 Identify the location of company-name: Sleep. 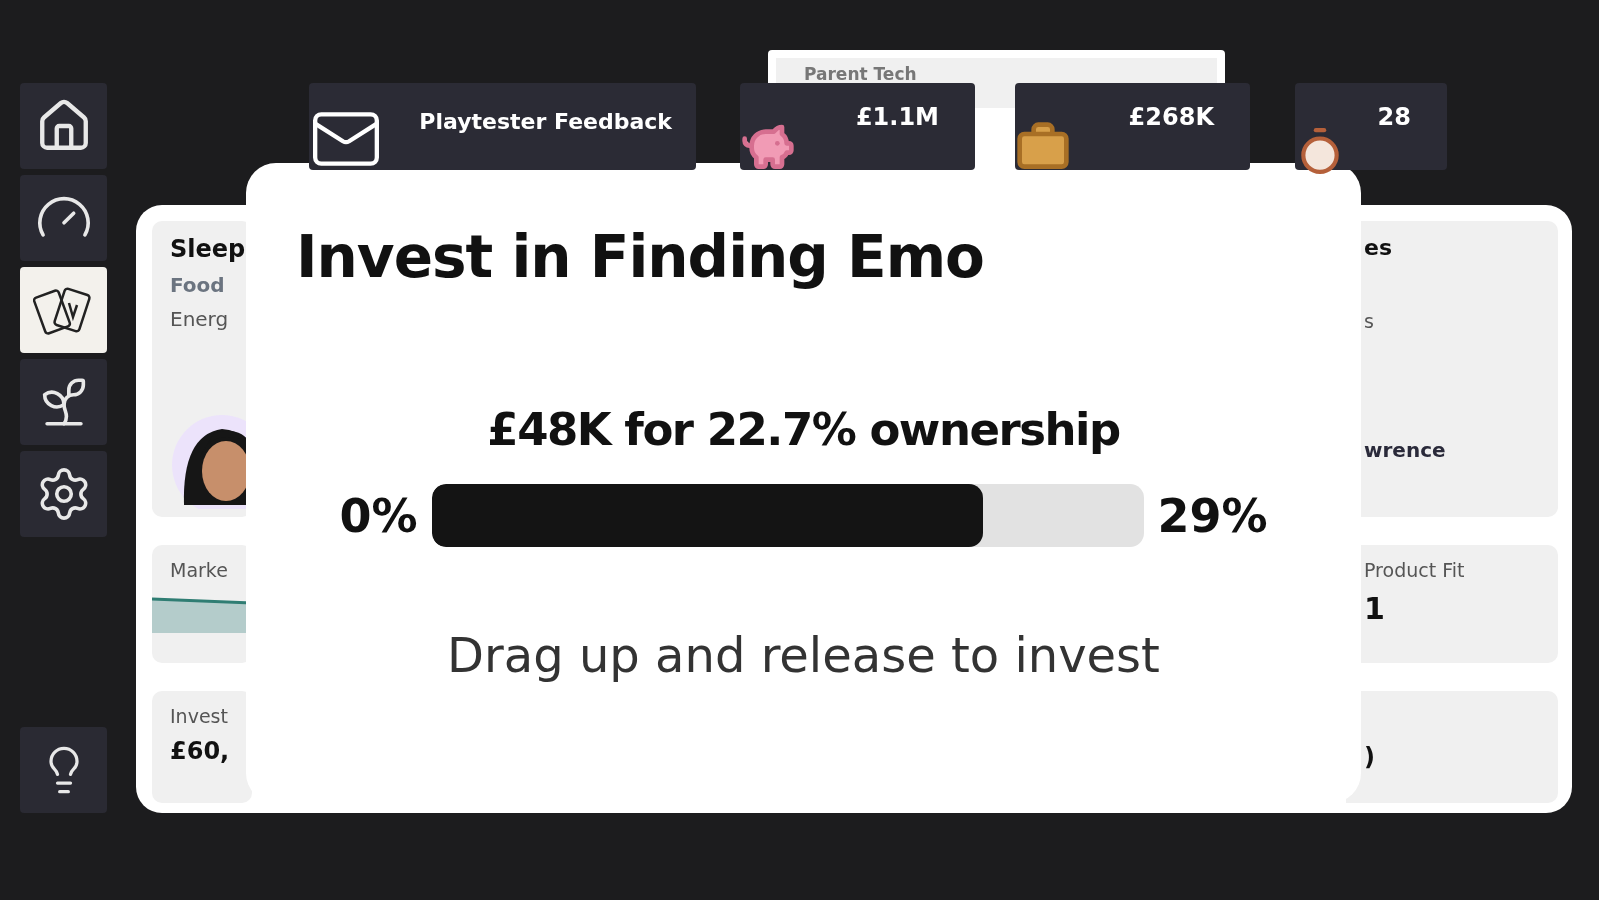
(208, 249).